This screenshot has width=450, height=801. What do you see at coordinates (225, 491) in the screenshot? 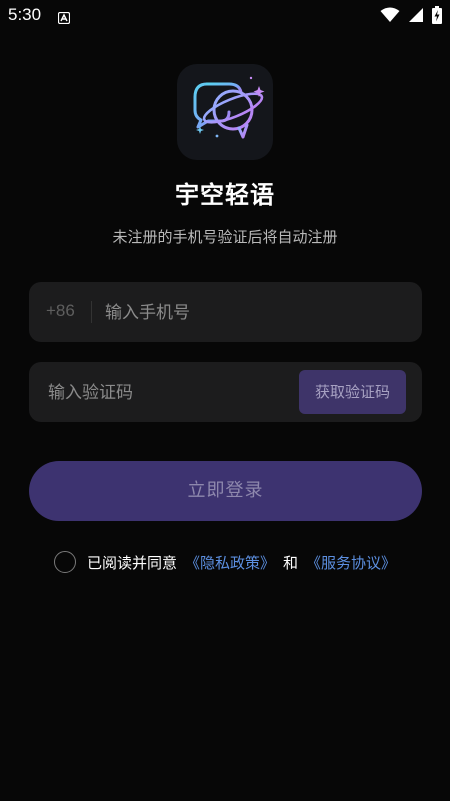
I see `login-button: 立即登录` at bounding box center [225, 491].